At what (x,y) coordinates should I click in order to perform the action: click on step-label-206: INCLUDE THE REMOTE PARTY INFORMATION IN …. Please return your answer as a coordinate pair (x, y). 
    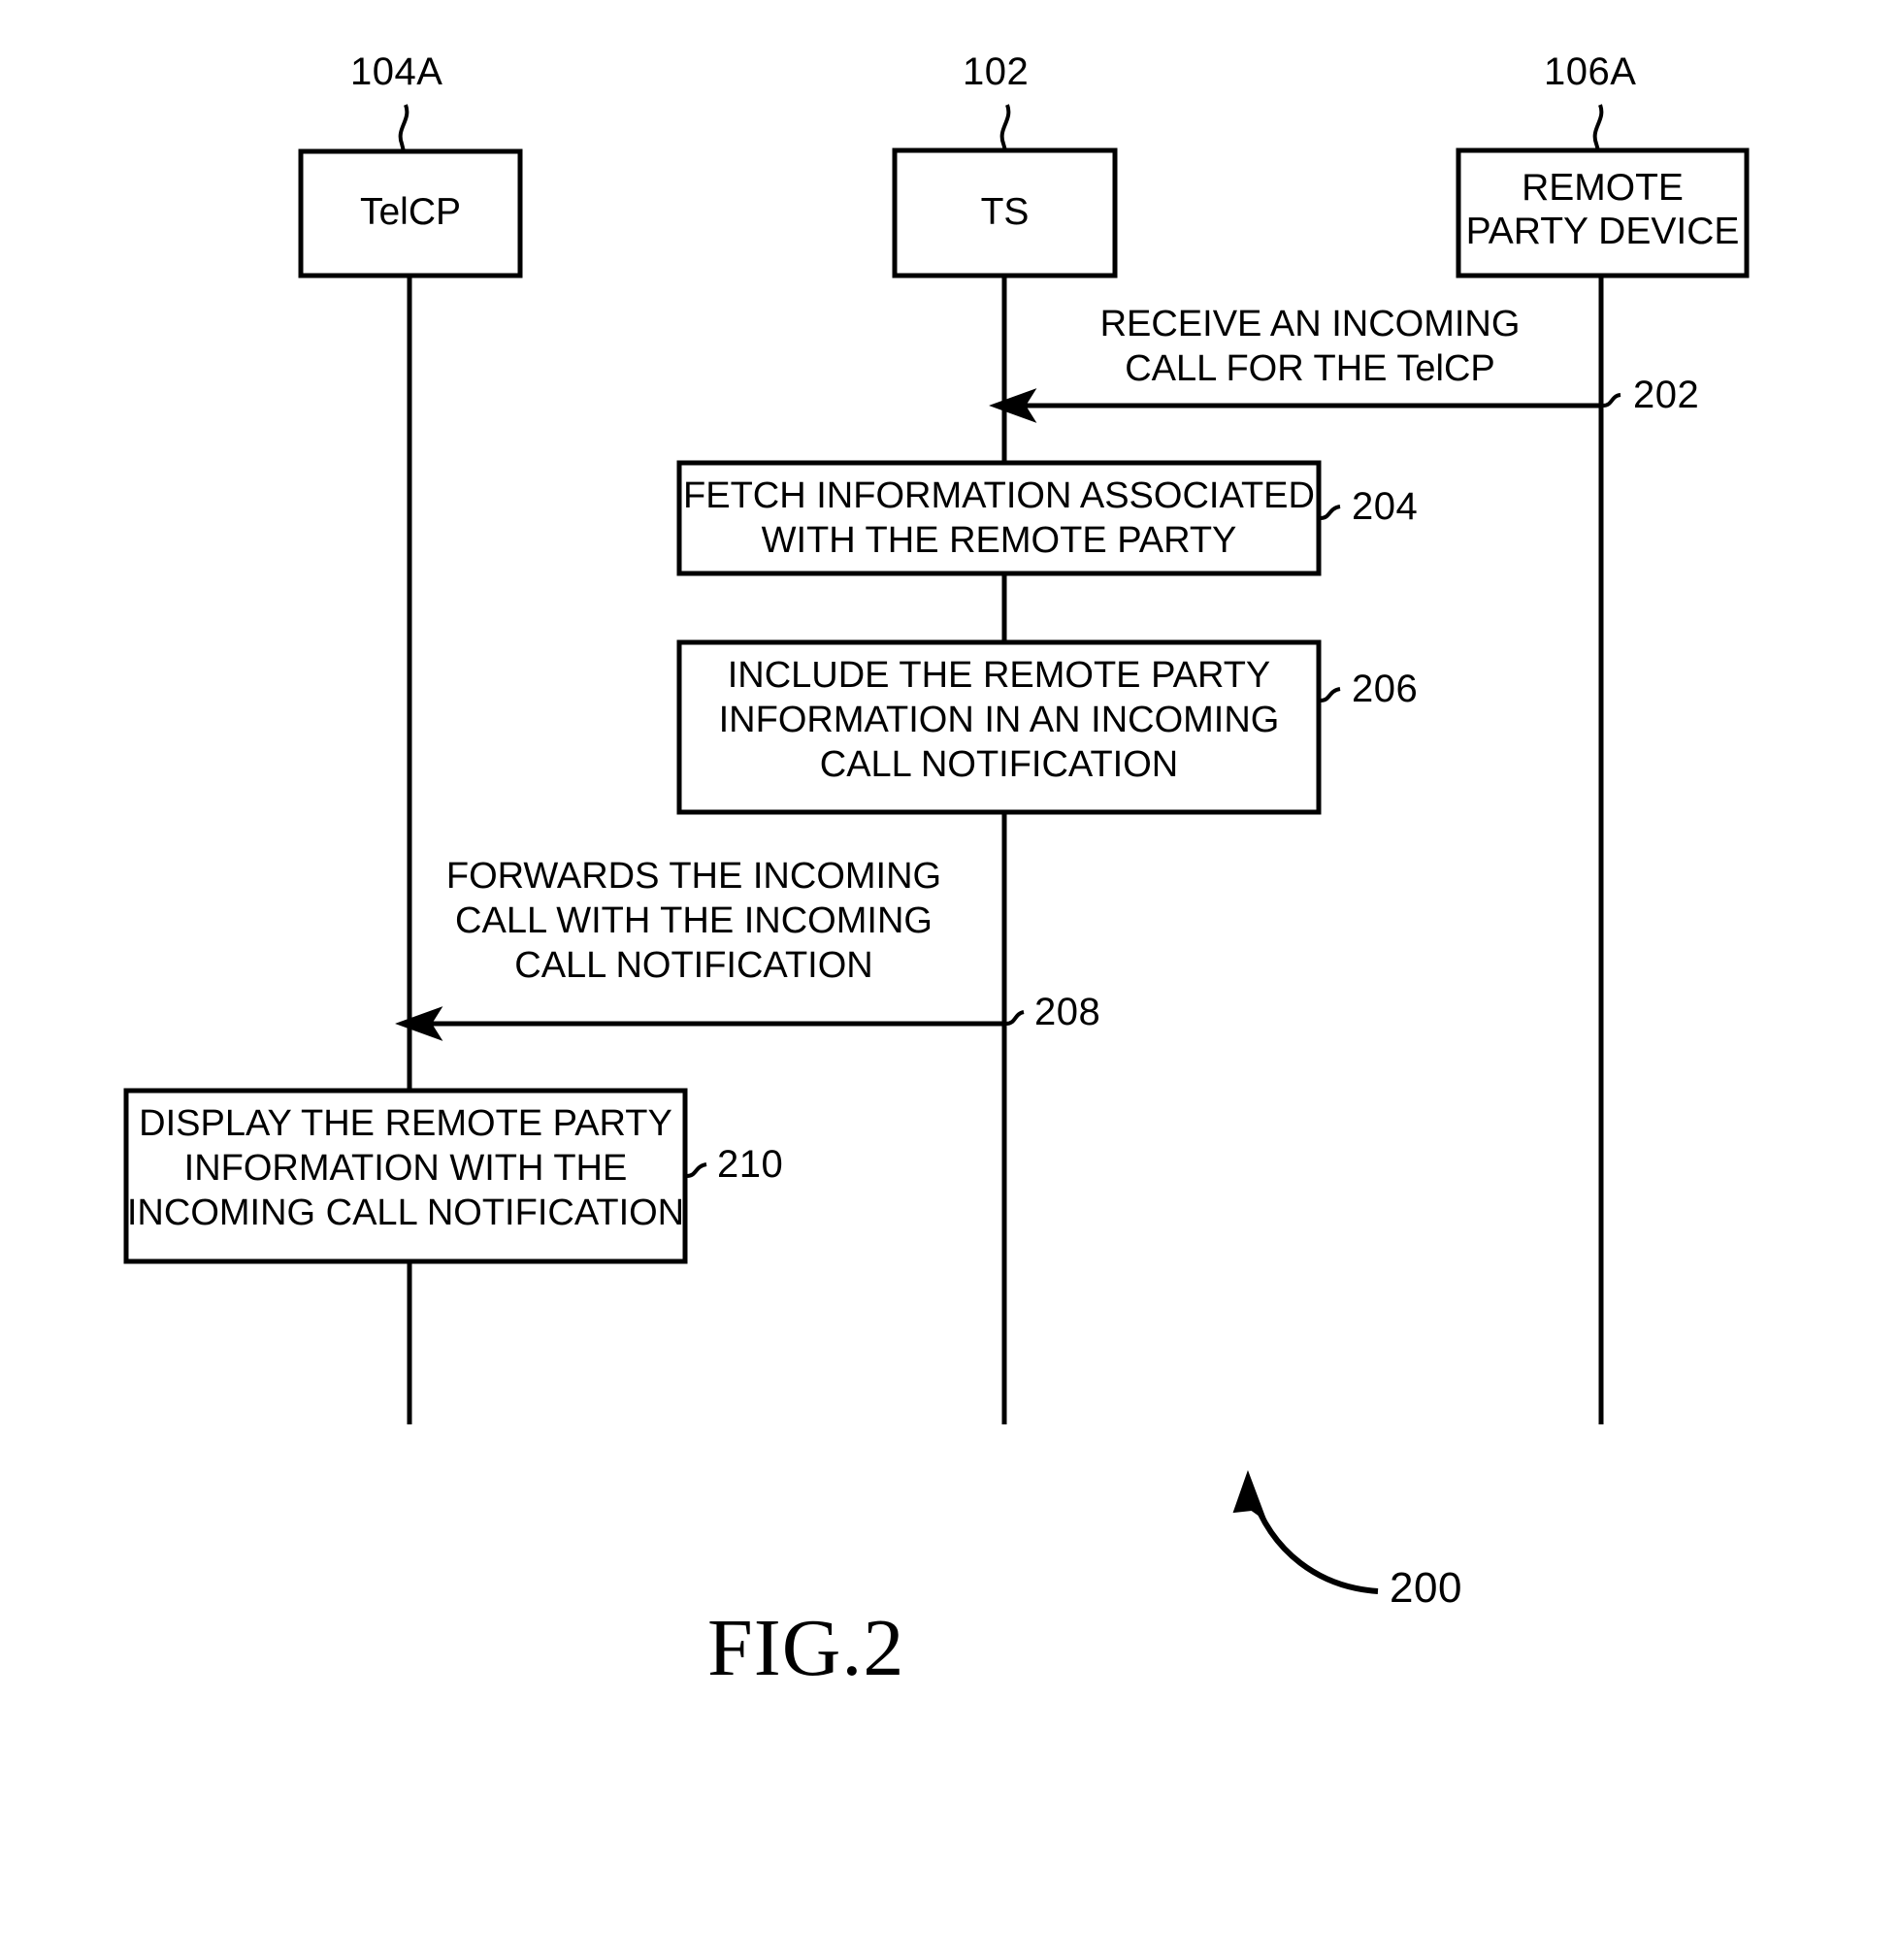
    Looking at the image, I should click on (999, 720).